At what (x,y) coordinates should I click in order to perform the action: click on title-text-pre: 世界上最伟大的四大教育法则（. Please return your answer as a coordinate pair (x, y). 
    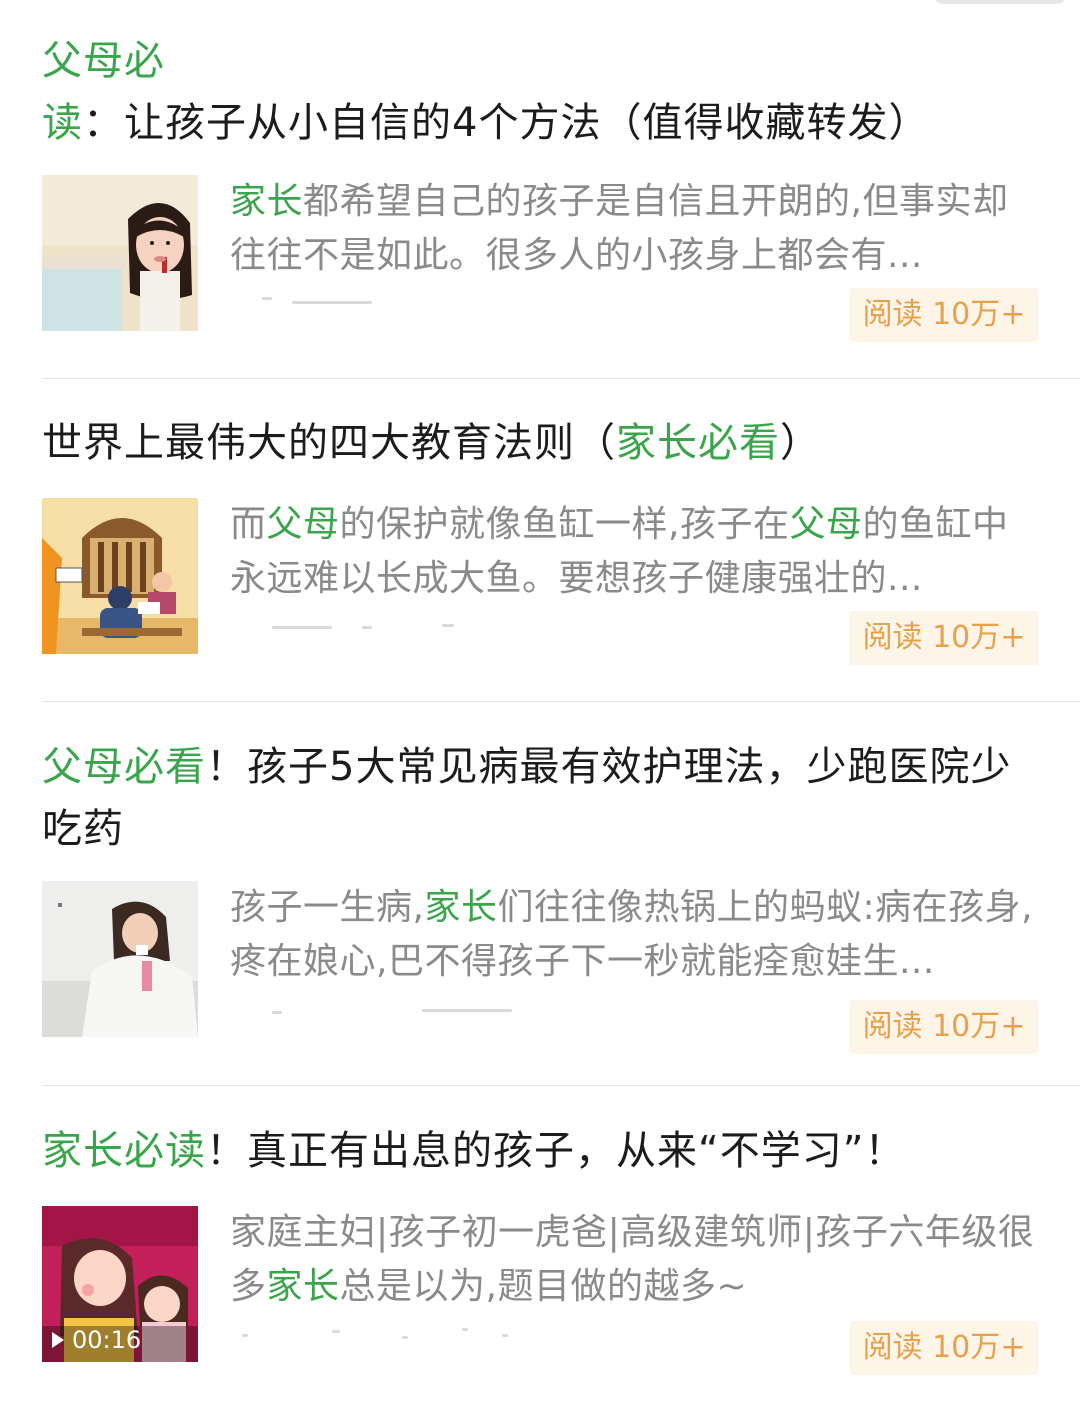
    Looking at the image, I should click on (329, 443).